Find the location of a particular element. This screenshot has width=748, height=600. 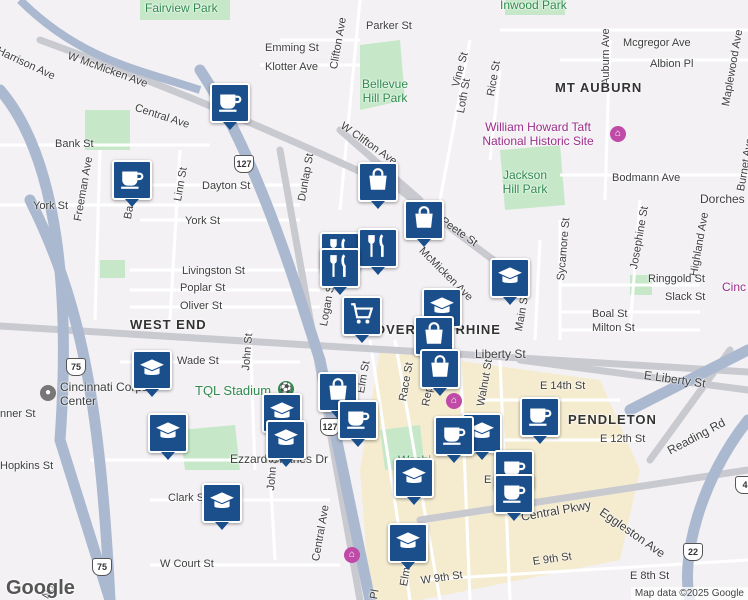

museum-icon-otr: ⌂ is located at coordinates (454, 401).